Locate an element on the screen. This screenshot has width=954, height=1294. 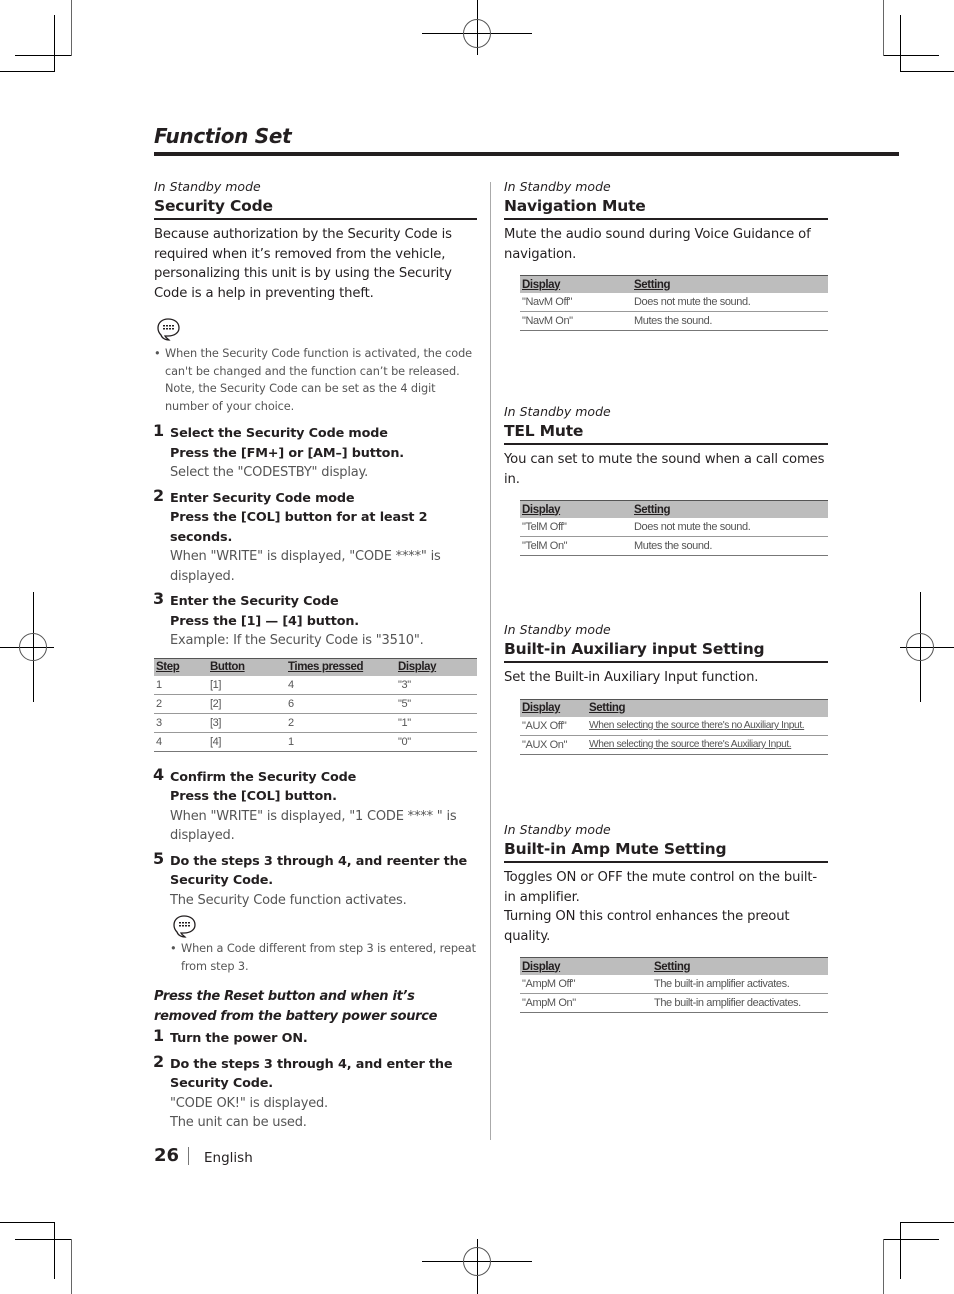
table-cell: [3] is located at coordinates (247, 723).